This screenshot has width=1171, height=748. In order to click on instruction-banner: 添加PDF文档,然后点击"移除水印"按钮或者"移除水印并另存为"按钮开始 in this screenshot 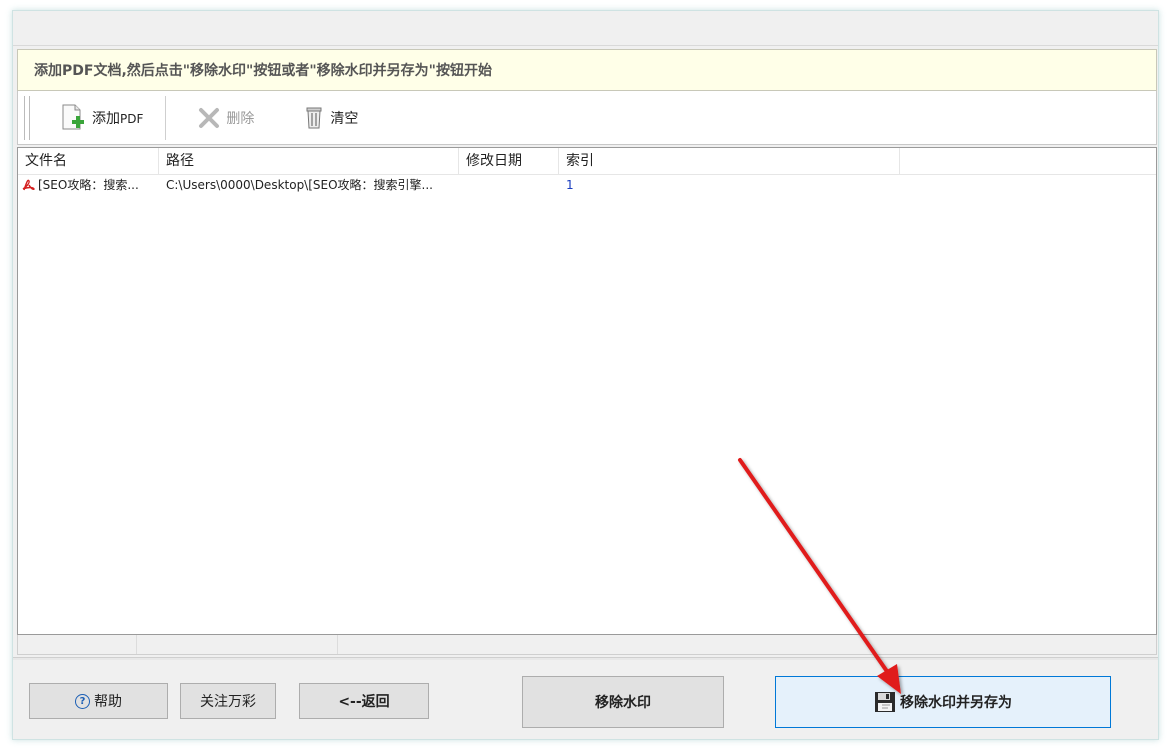, I will do `click(587, 70)`.